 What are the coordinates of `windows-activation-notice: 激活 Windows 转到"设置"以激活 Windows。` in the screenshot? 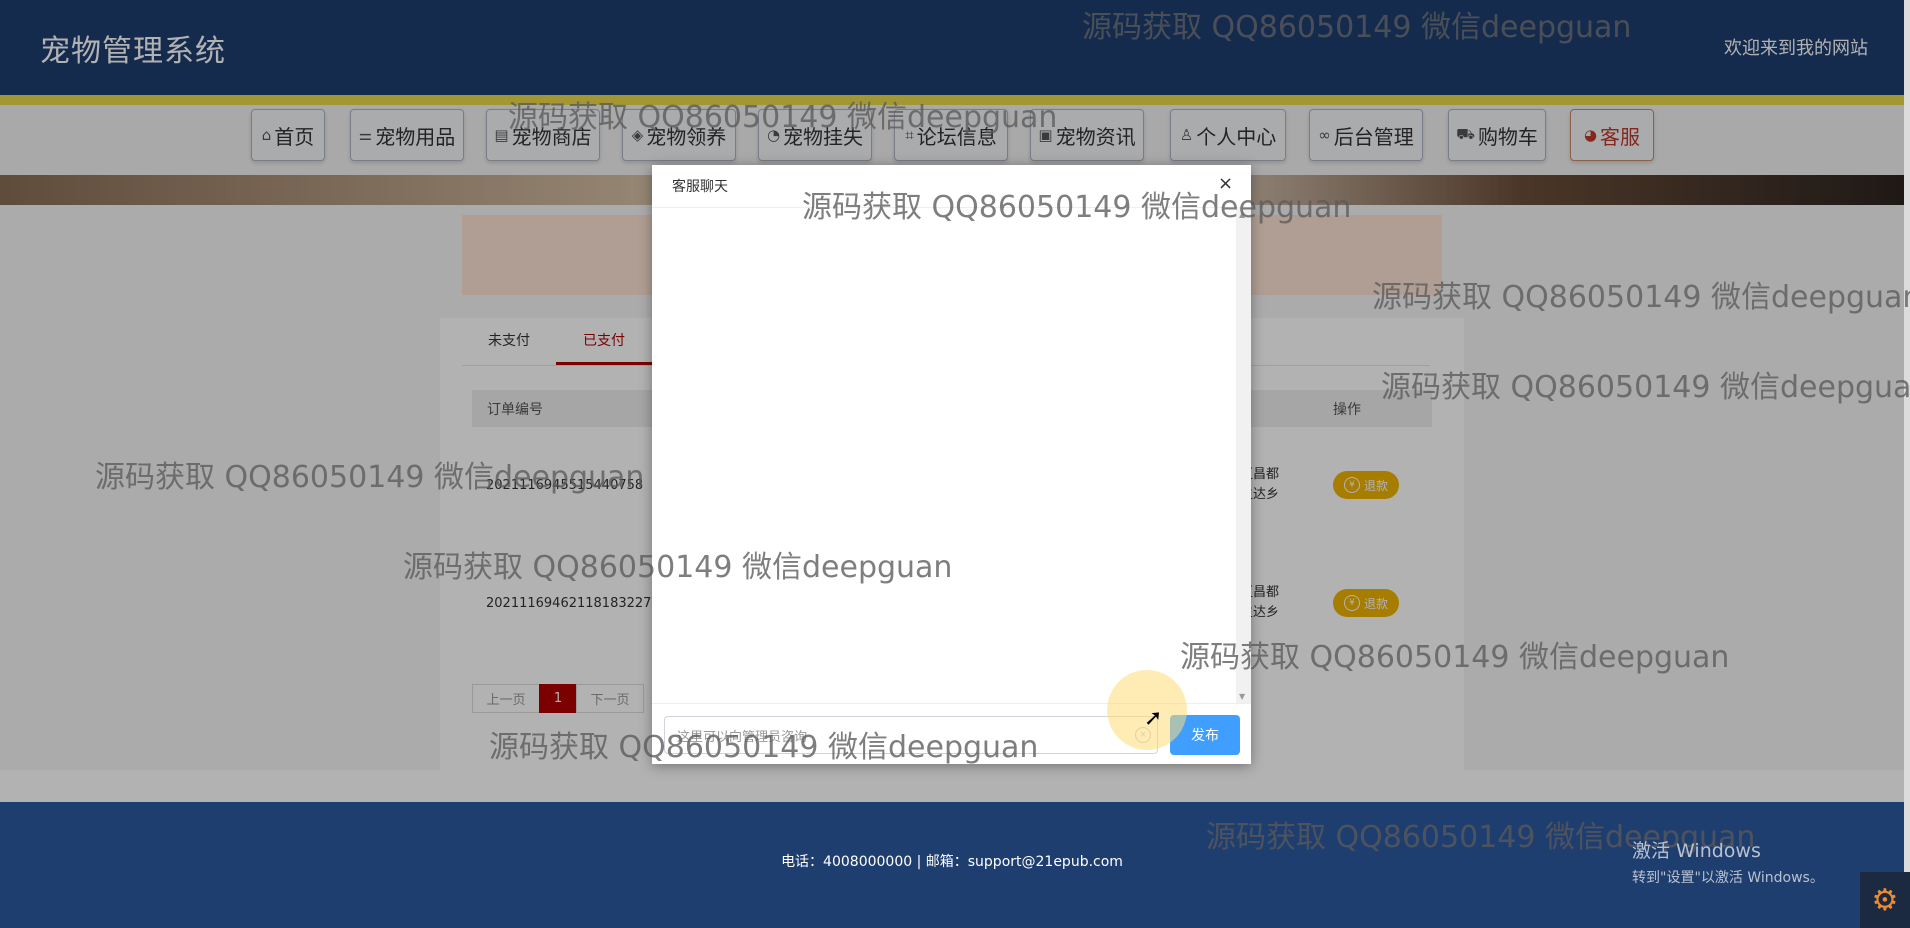 It's located at (1728, 861).